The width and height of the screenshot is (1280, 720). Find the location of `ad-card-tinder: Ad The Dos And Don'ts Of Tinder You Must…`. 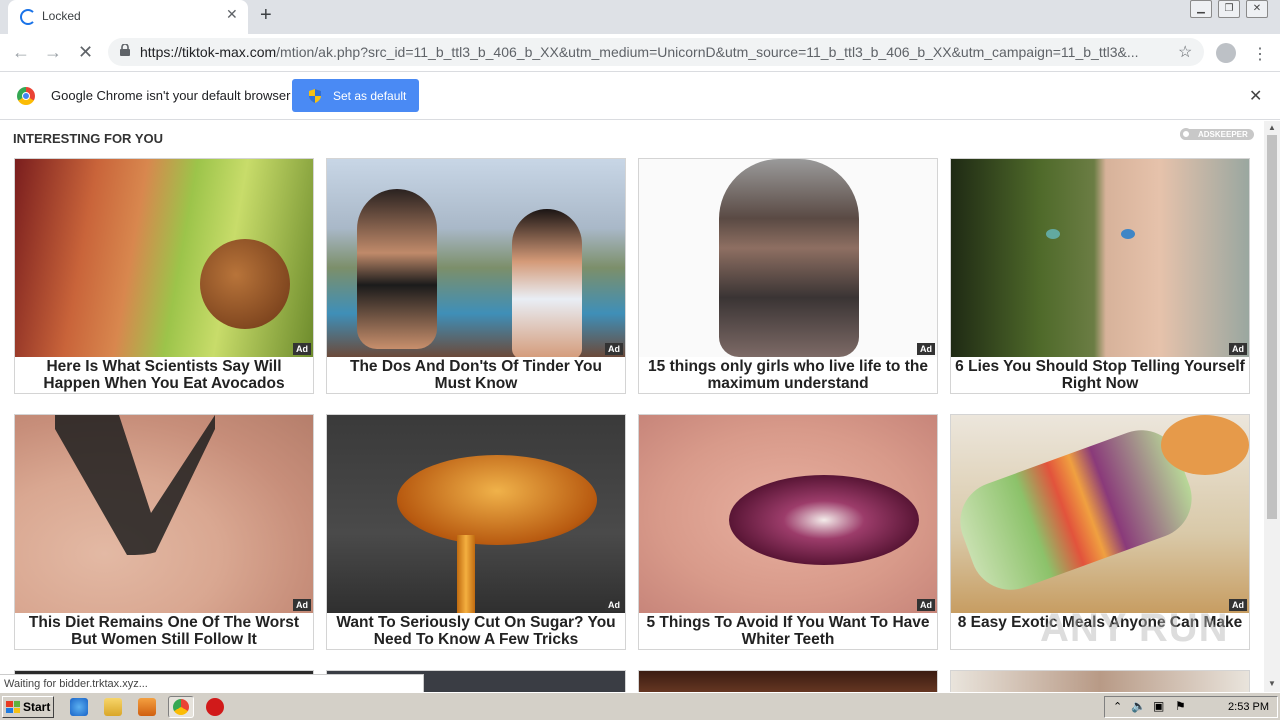

ad-card-tinder: Ad The Dos And Don'ts Of Tinder You Must… is located at coordinates (476, 276).